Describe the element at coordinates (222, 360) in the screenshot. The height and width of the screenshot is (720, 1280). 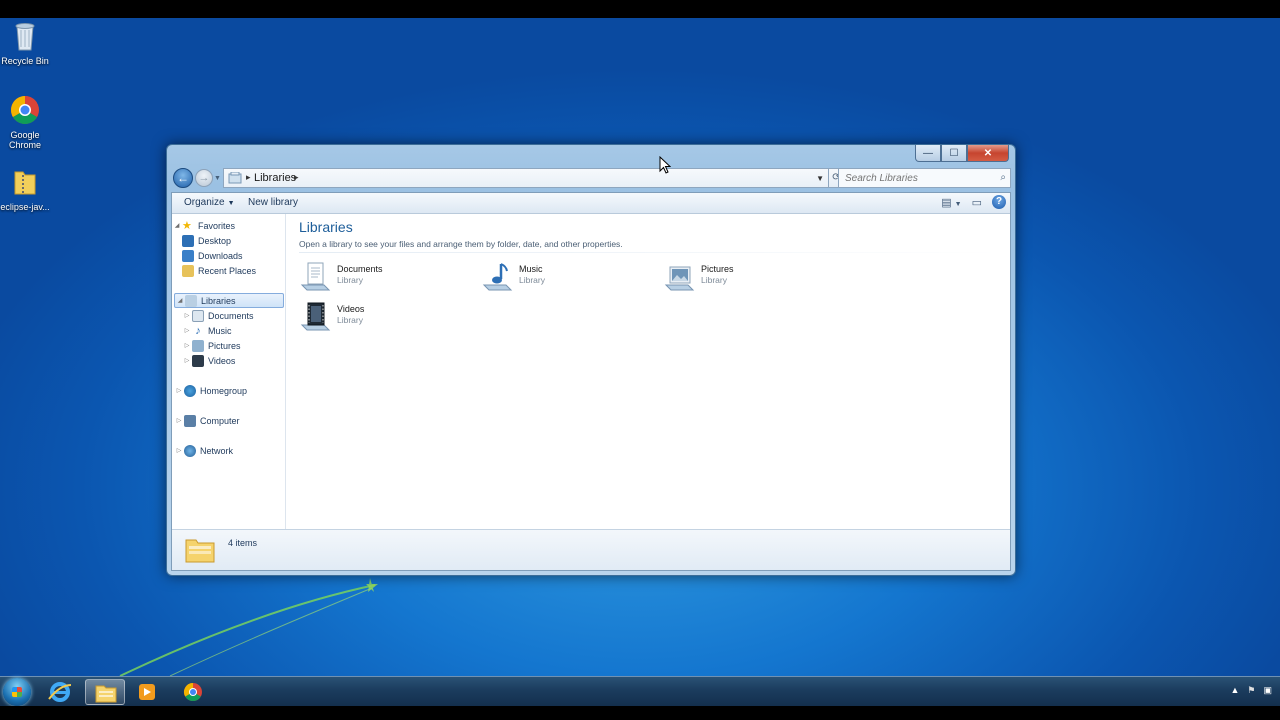
I see `nav-item-label: Videos` at that location.